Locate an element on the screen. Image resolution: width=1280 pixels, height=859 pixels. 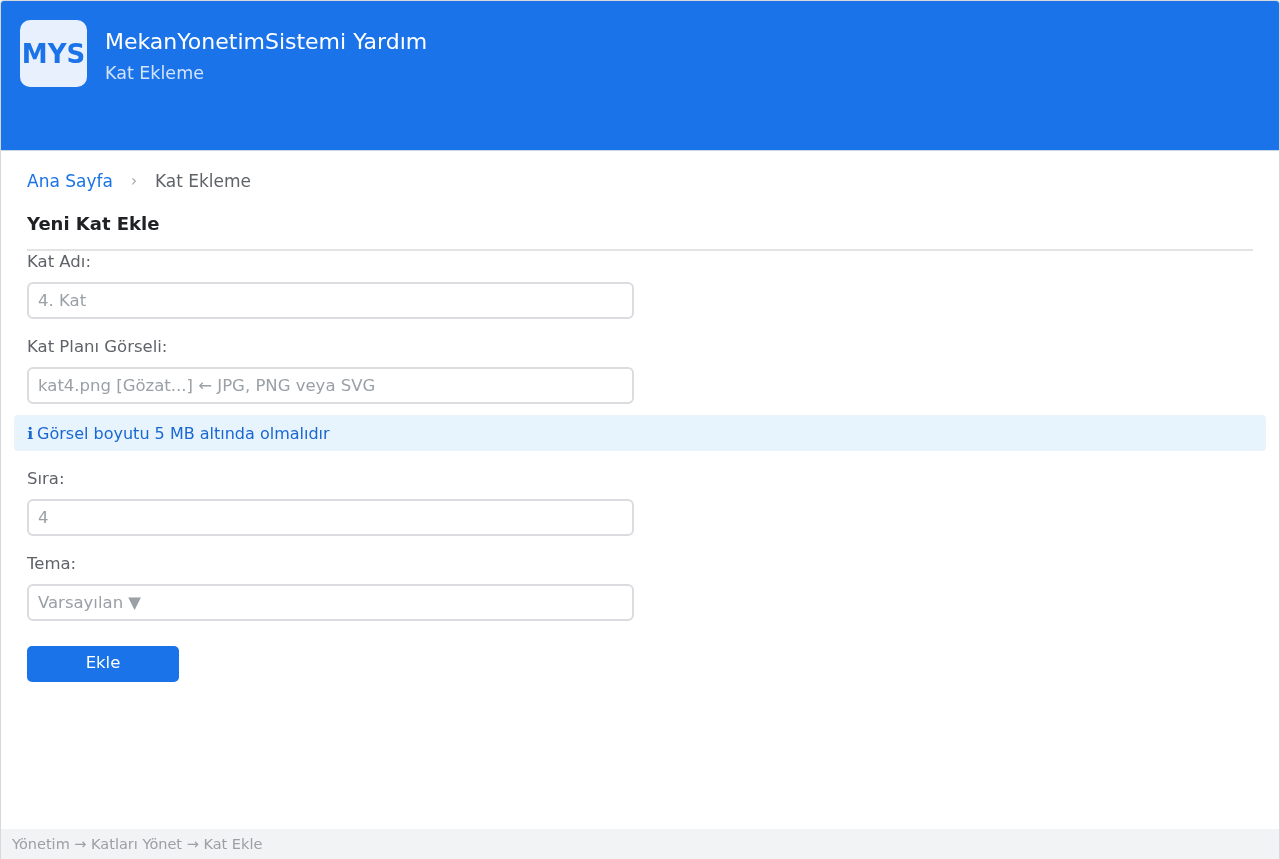
field-label: Tema: is located at coordinates (52, 564).